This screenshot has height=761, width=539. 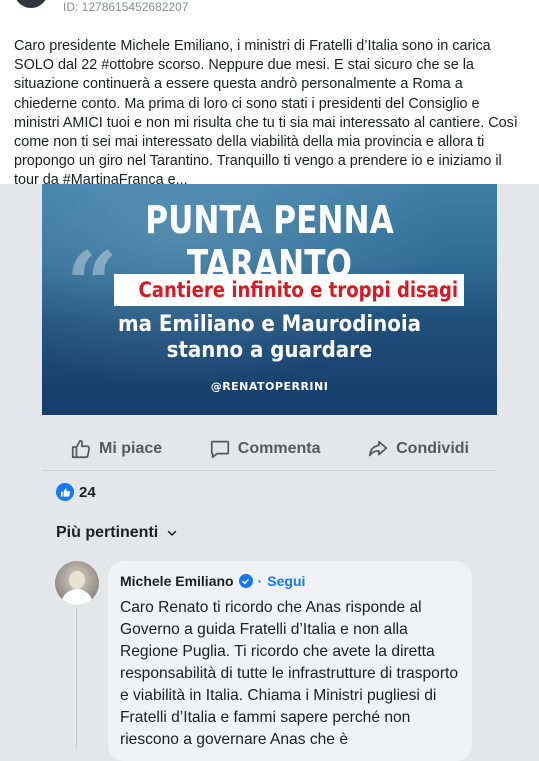 I want to click on comment-author: Michele Emiliano, so click(x=177, y=581).